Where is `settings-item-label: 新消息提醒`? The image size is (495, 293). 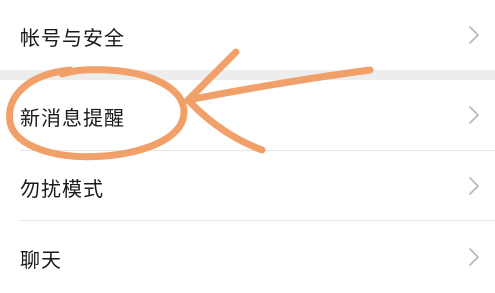
settings-item-label: 新消息提醒 is located at coordinates (72, 118).